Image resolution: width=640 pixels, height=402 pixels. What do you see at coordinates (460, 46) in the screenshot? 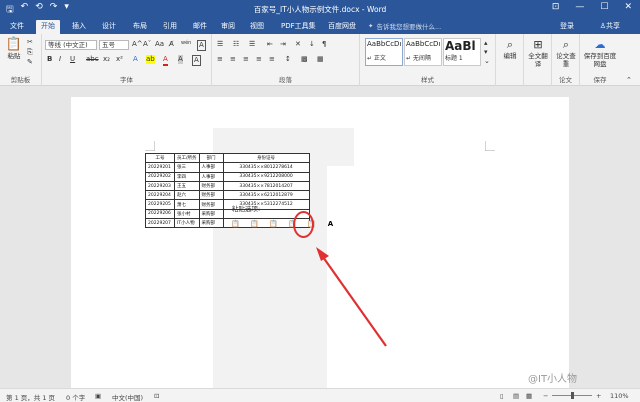
I see `style-heading1-preview: AaBl` at bounding box center [460, 46].